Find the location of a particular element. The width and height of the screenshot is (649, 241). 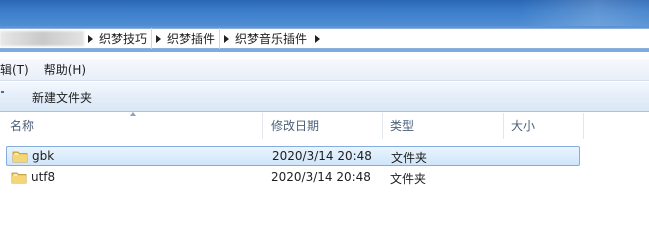

address-bar: 织梦技巧 织梦插件 织梦音乐插件 is located at coordinates (324, 38).